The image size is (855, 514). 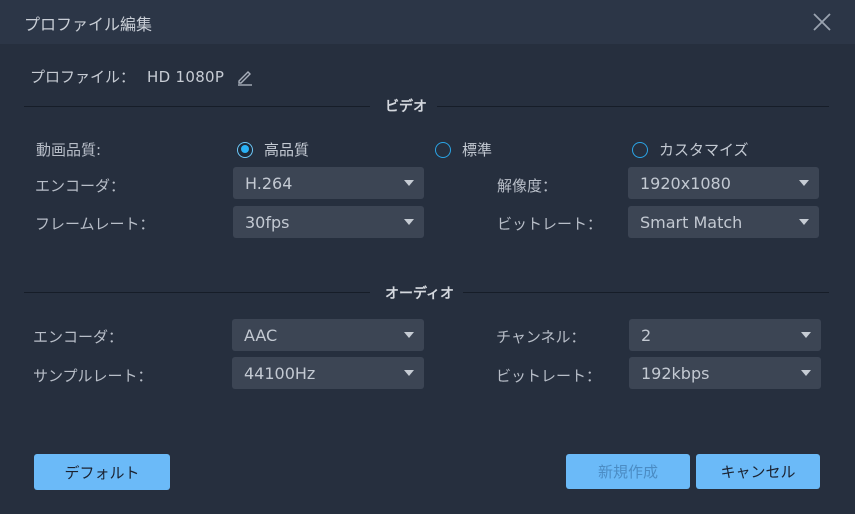 I want to click on framerate-select: 30fps, so click(x=328, y=222).